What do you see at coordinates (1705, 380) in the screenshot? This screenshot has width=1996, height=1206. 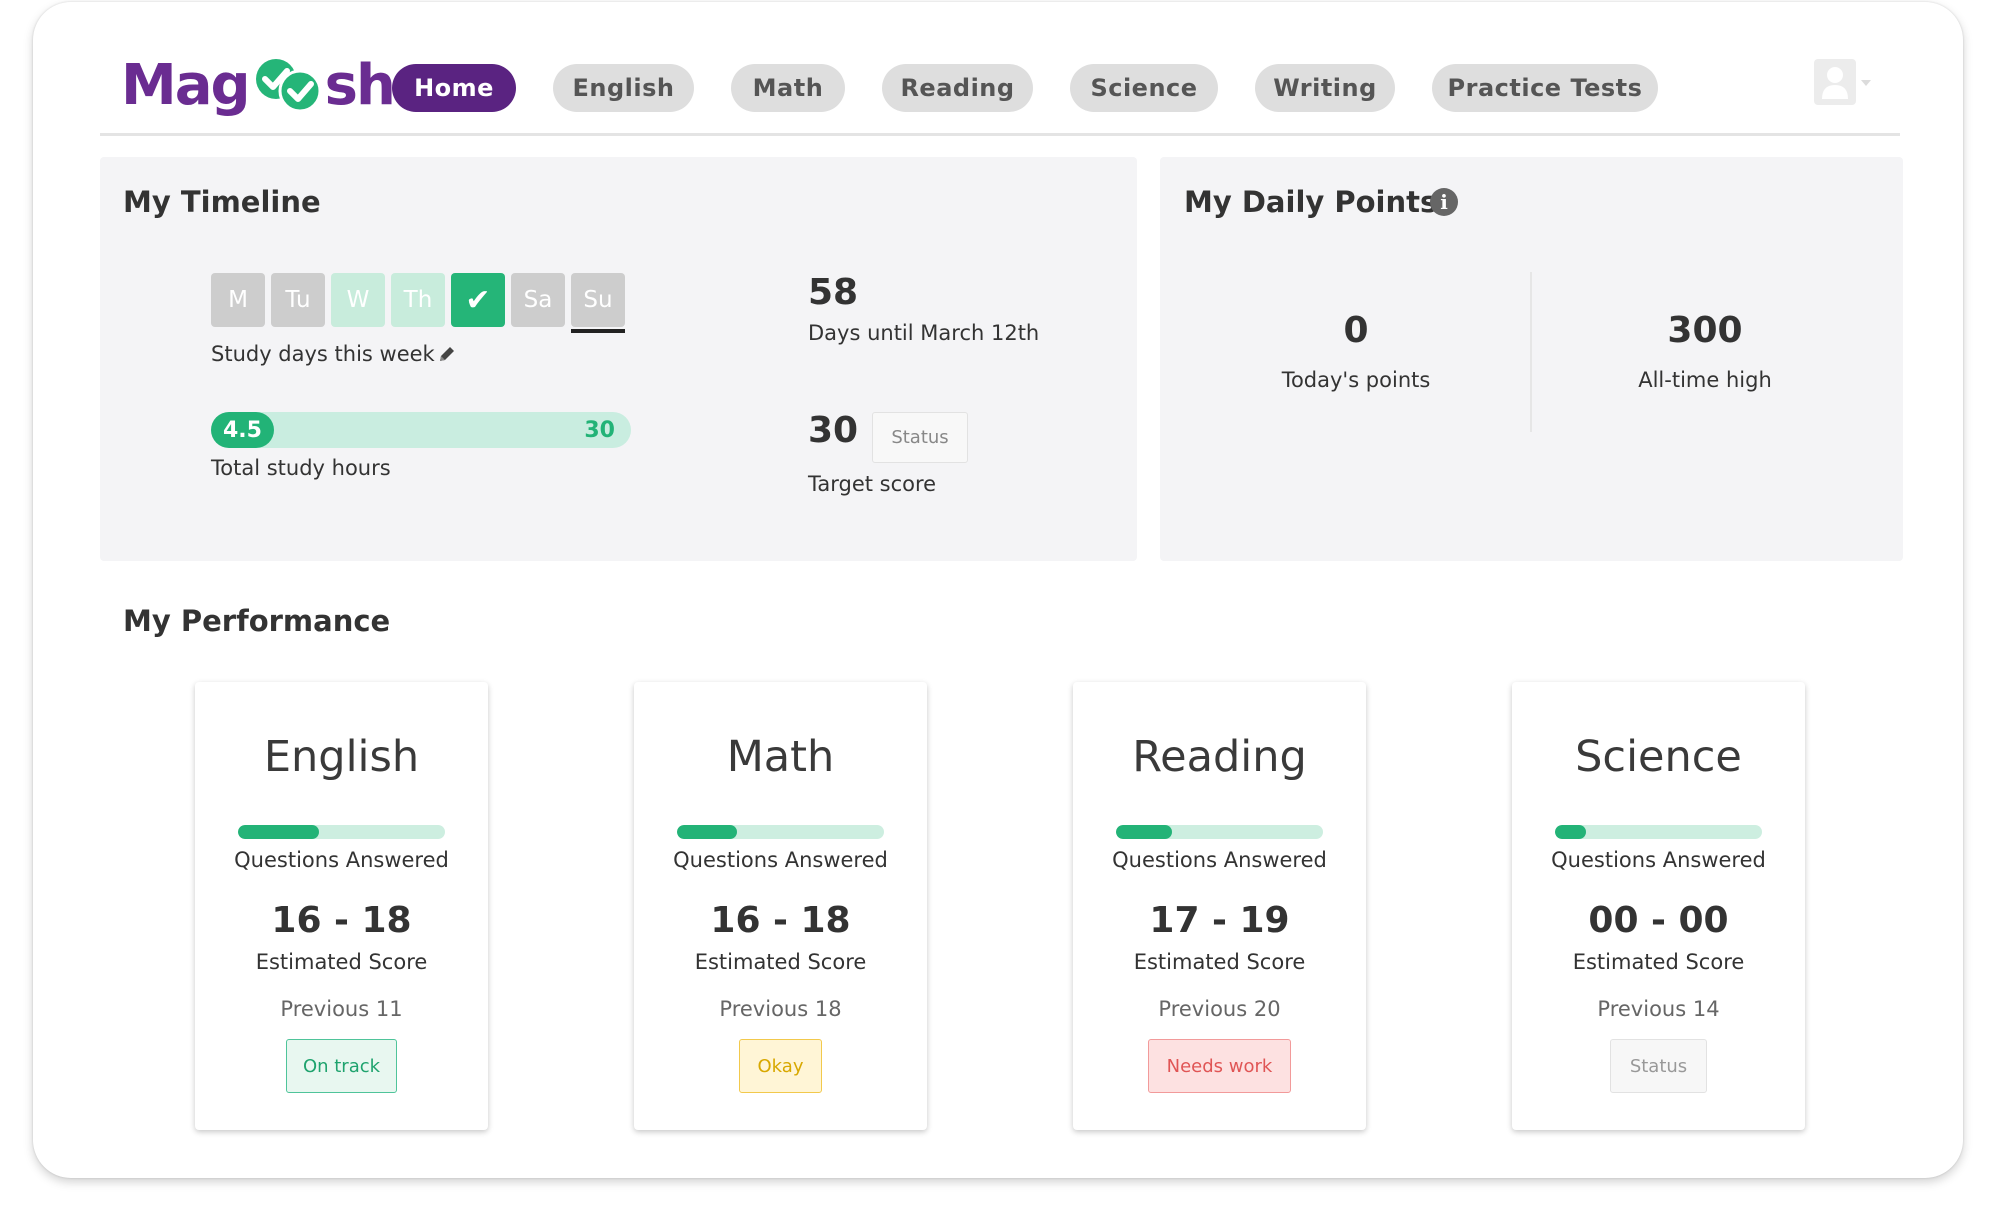 I see `all-time-high-label: All-time high` at bounding box center [1705, 380].